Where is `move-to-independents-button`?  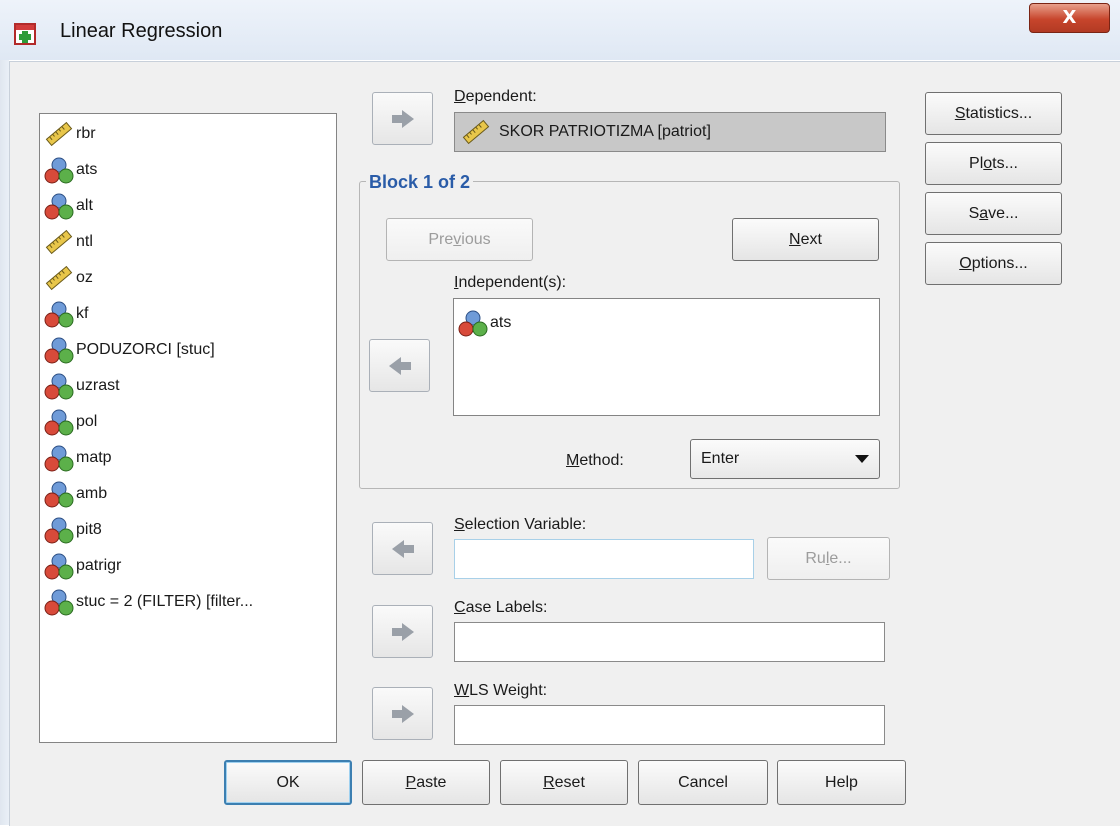 move-to-independents-button is located at coordinates (399, 365).